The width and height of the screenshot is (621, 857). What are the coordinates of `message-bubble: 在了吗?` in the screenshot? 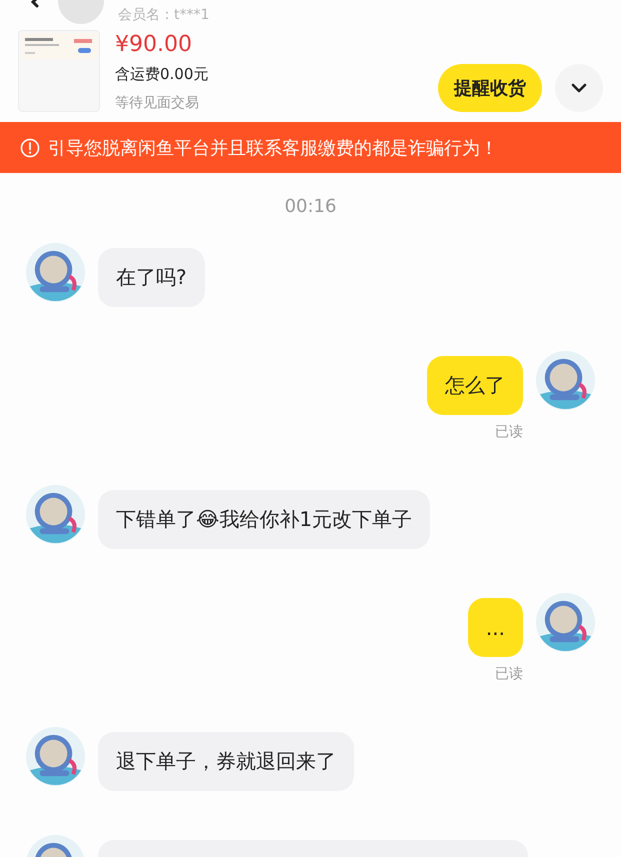 It's located at (151, 277).